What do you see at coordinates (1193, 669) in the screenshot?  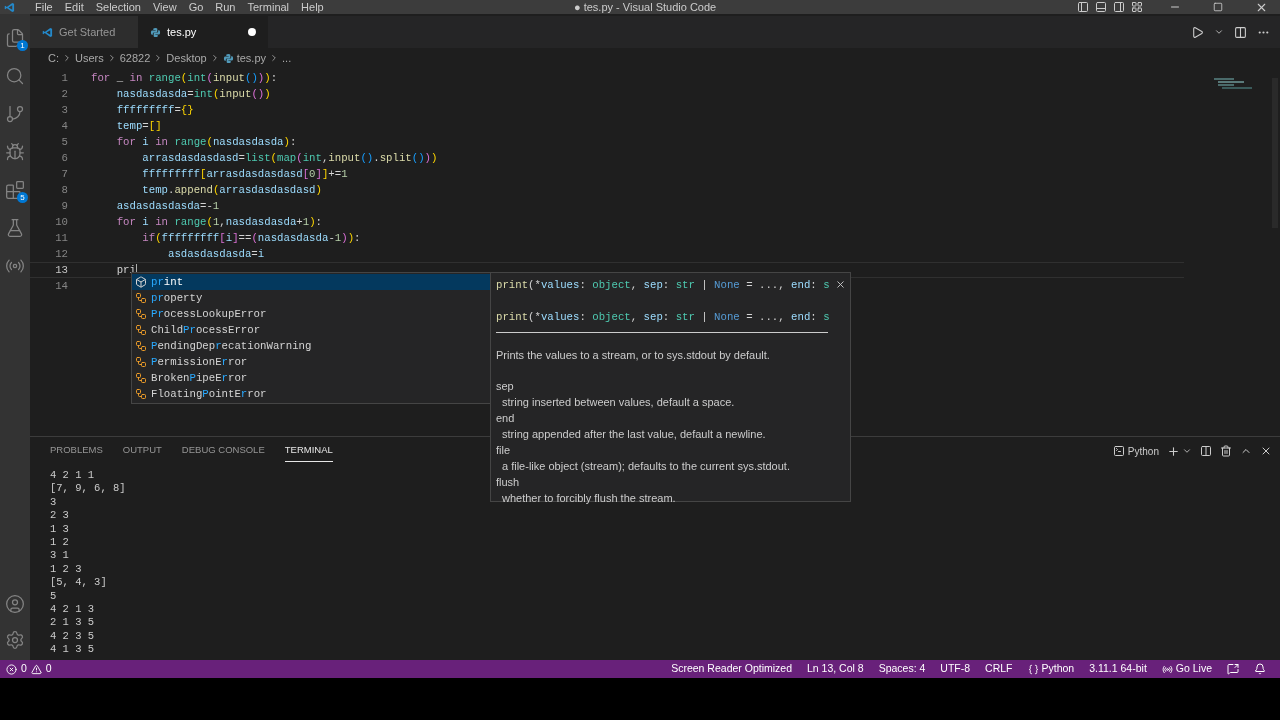 I see `go-live-button: Go Live` at bounding box center [1193, 669].